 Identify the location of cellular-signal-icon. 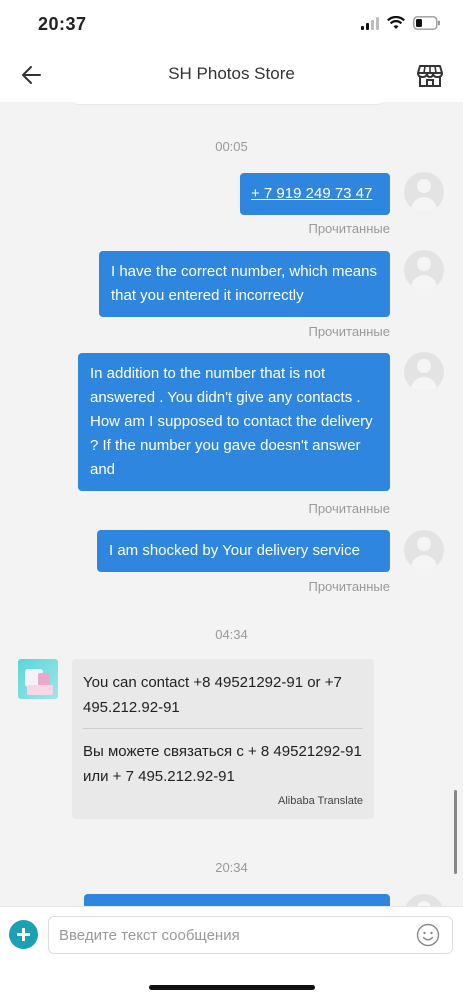
(370, 23).